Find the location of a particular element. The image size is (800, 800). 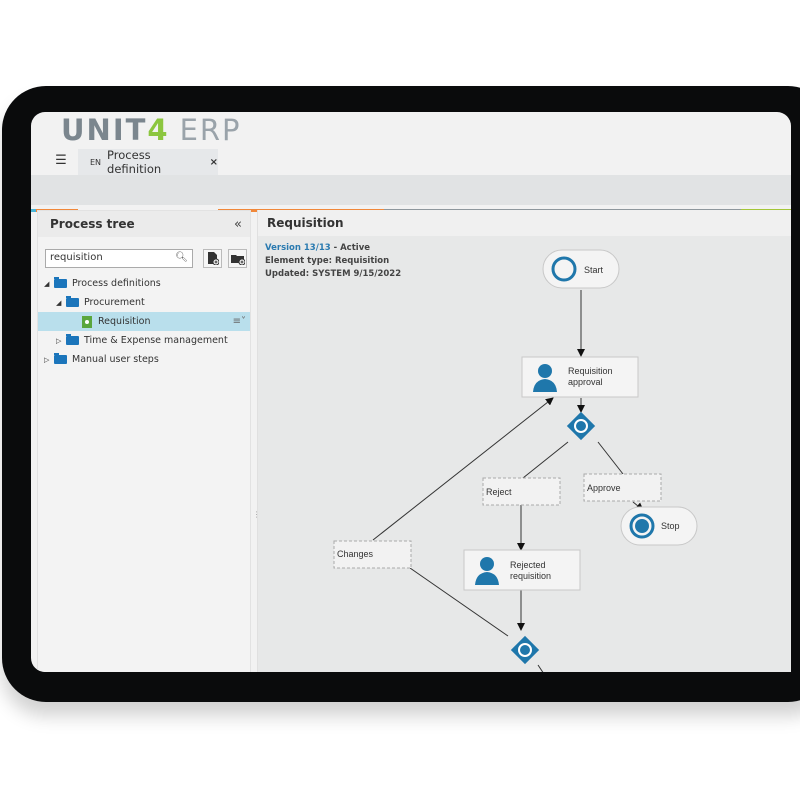

edge-gateway-reject is located at coordinates (545, 460).